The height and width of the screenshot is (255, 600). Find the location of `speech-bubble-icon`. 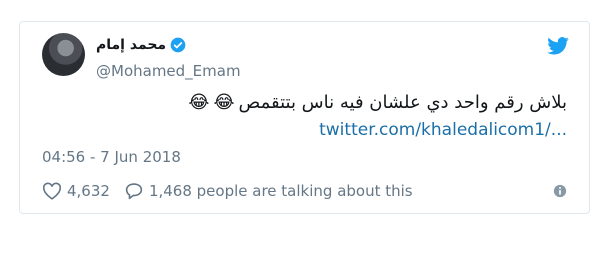

speech-bubble-icon is located at coordinates (134, 191).